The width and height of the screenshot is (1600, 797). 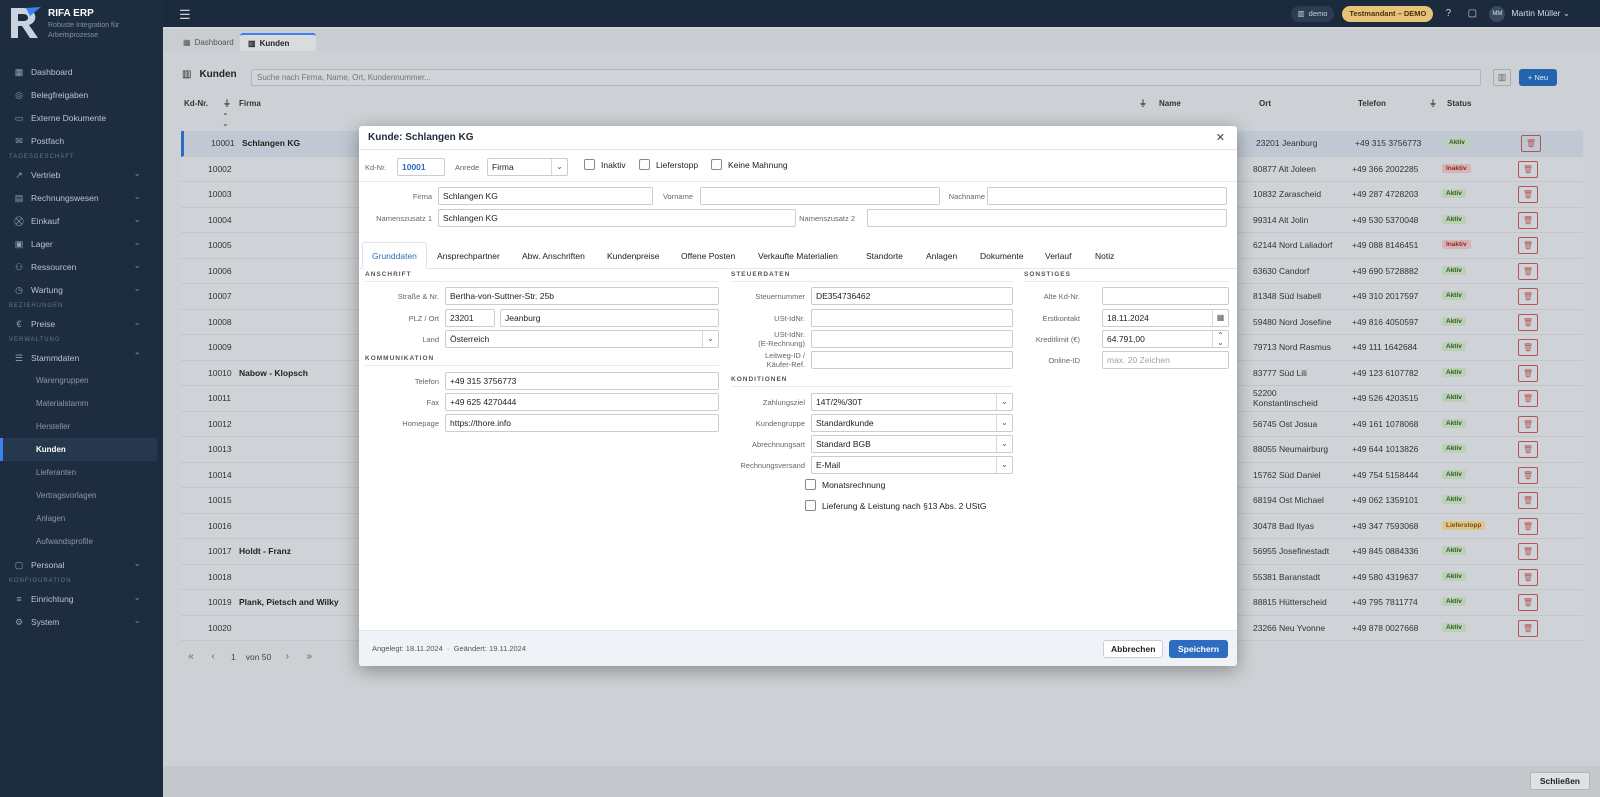 What do you see at coordinates (191, 656) in the screenshot?
I see `first-page-icon: «` at bounding box center [191, 656].